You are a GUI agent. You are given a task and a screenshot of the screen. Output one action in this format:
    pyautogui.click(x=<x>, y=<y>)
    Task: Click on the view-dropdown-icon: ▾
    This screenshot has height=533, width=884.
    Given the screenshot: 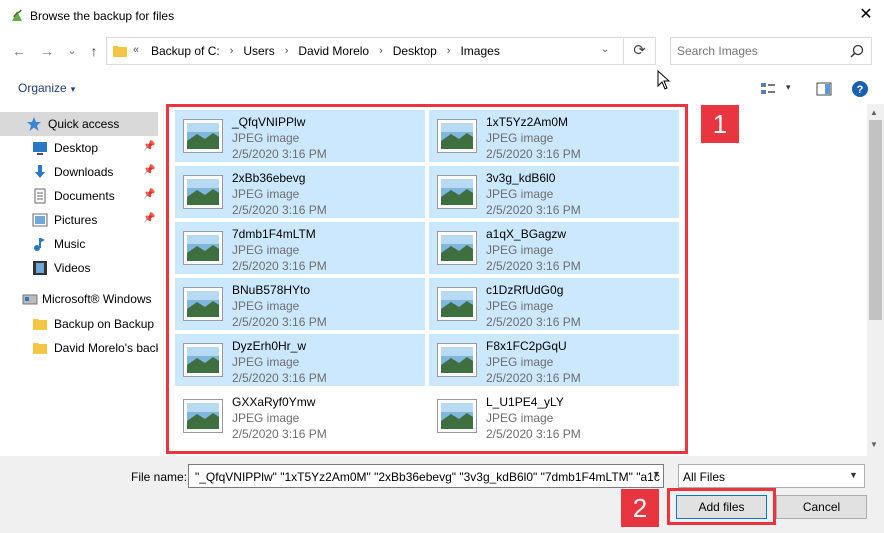 What is the action you would take?
    pyautogui.click(x=788, y=91)
    